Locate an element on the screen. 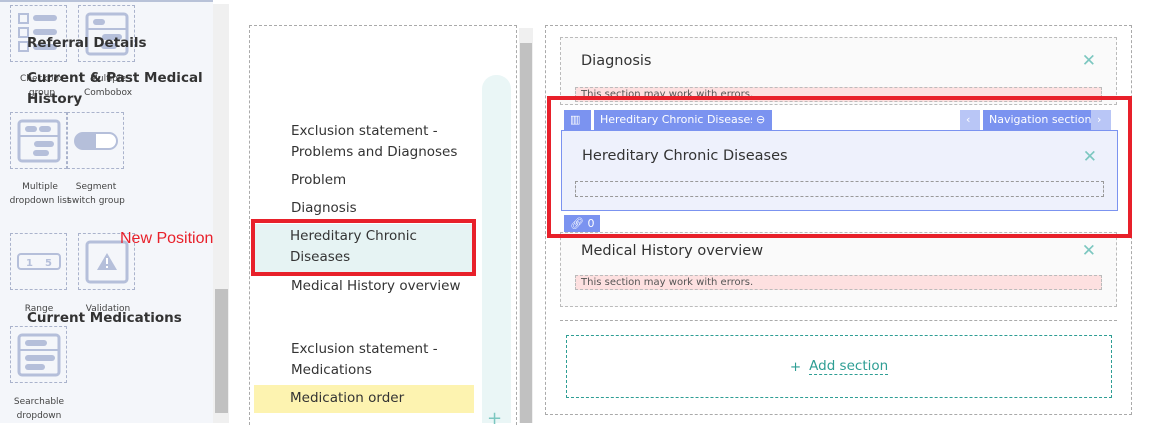 This screenshot has height=429, width=1169. plus-icon: + is located at coordinates (795, 366).